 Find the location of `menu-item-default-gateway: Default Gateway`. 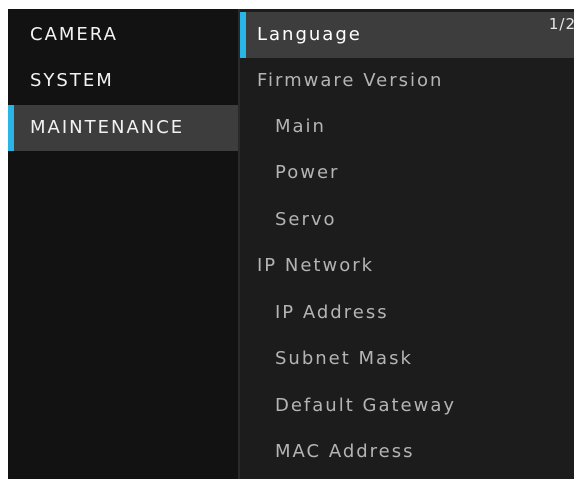

menu-item-default-gateway: Default Gateway is located at coordinates (407, 406).